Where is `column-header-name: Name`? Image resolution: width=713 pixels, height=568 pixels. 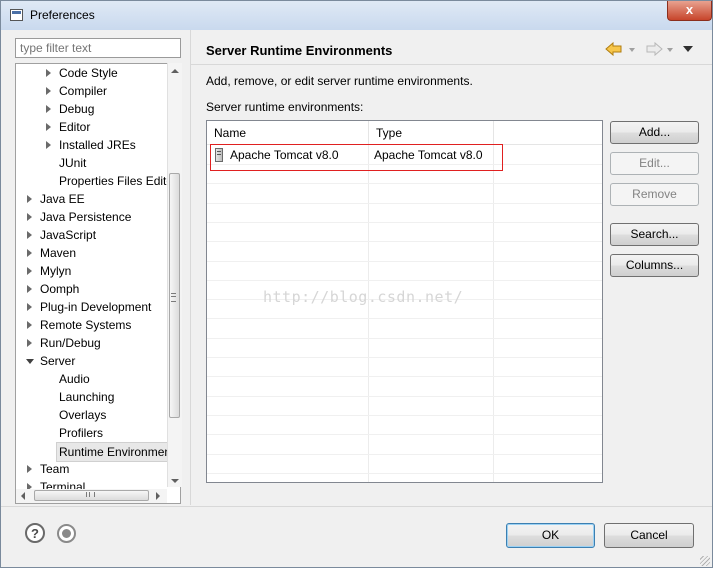
column-header-name: Name is located at coordinates (288, 132).